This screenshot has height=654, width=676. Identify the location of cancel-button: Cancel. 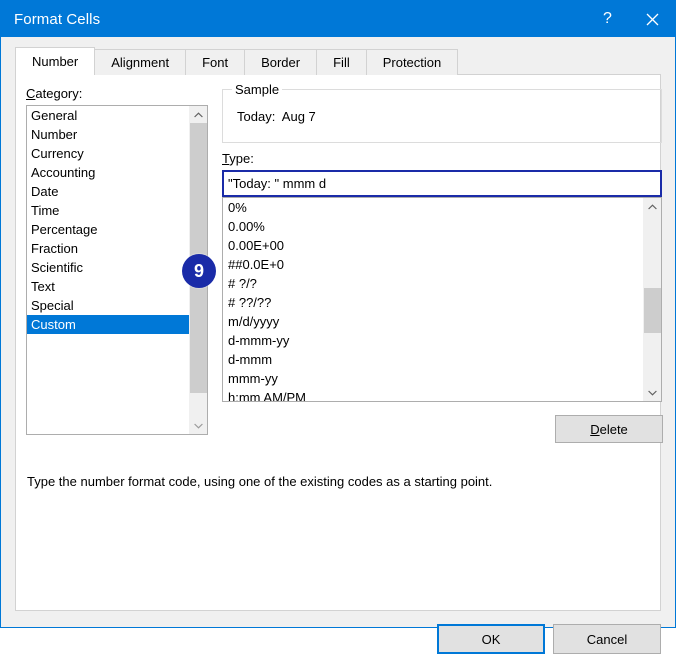
(607, 639).